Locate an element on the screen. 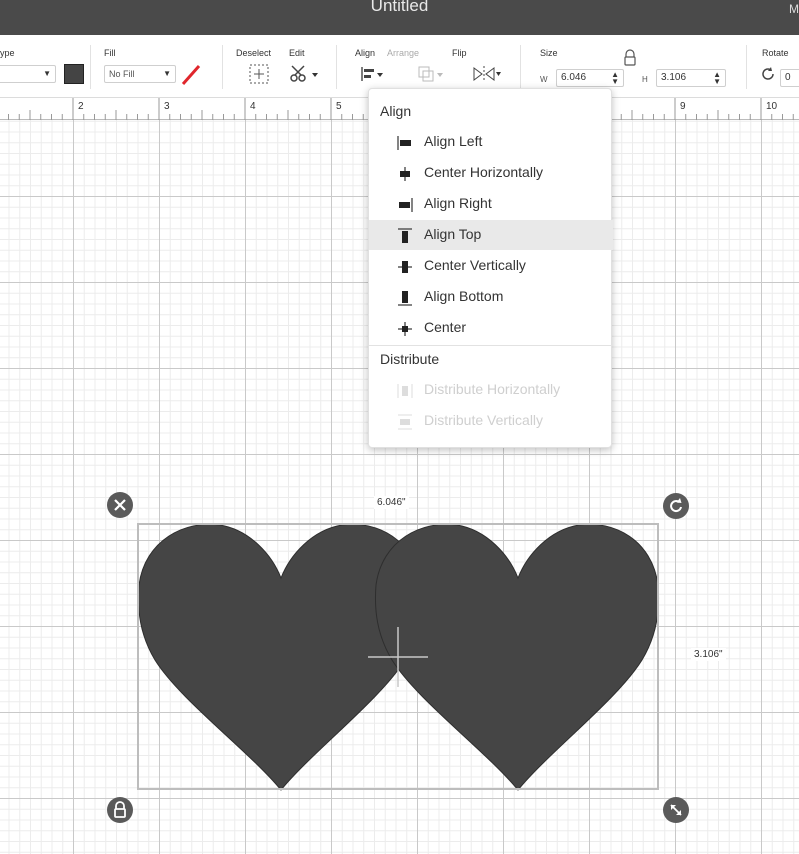  distribute-vertically-icon is located at coordinates (405, 422).